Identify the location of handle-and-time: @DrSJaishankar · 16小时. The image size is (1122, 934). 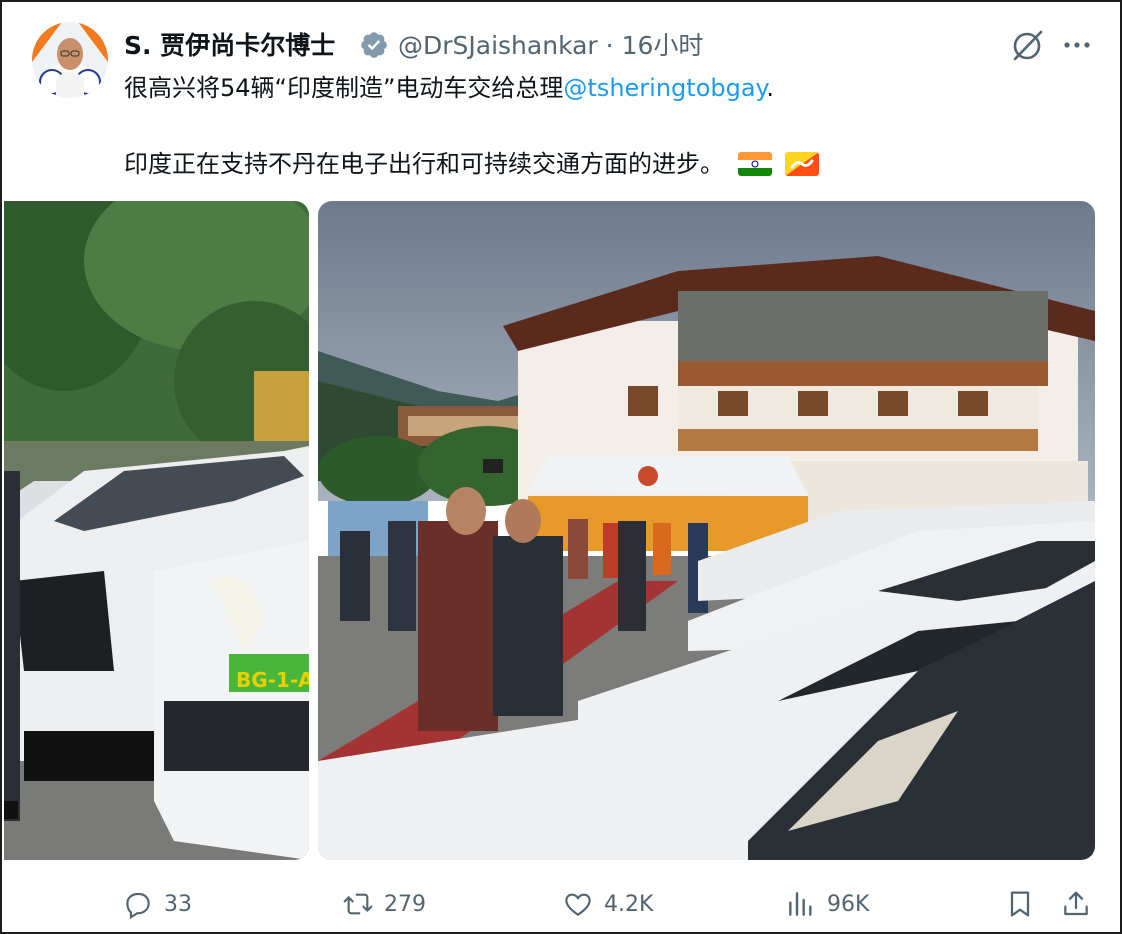
(550, 44).